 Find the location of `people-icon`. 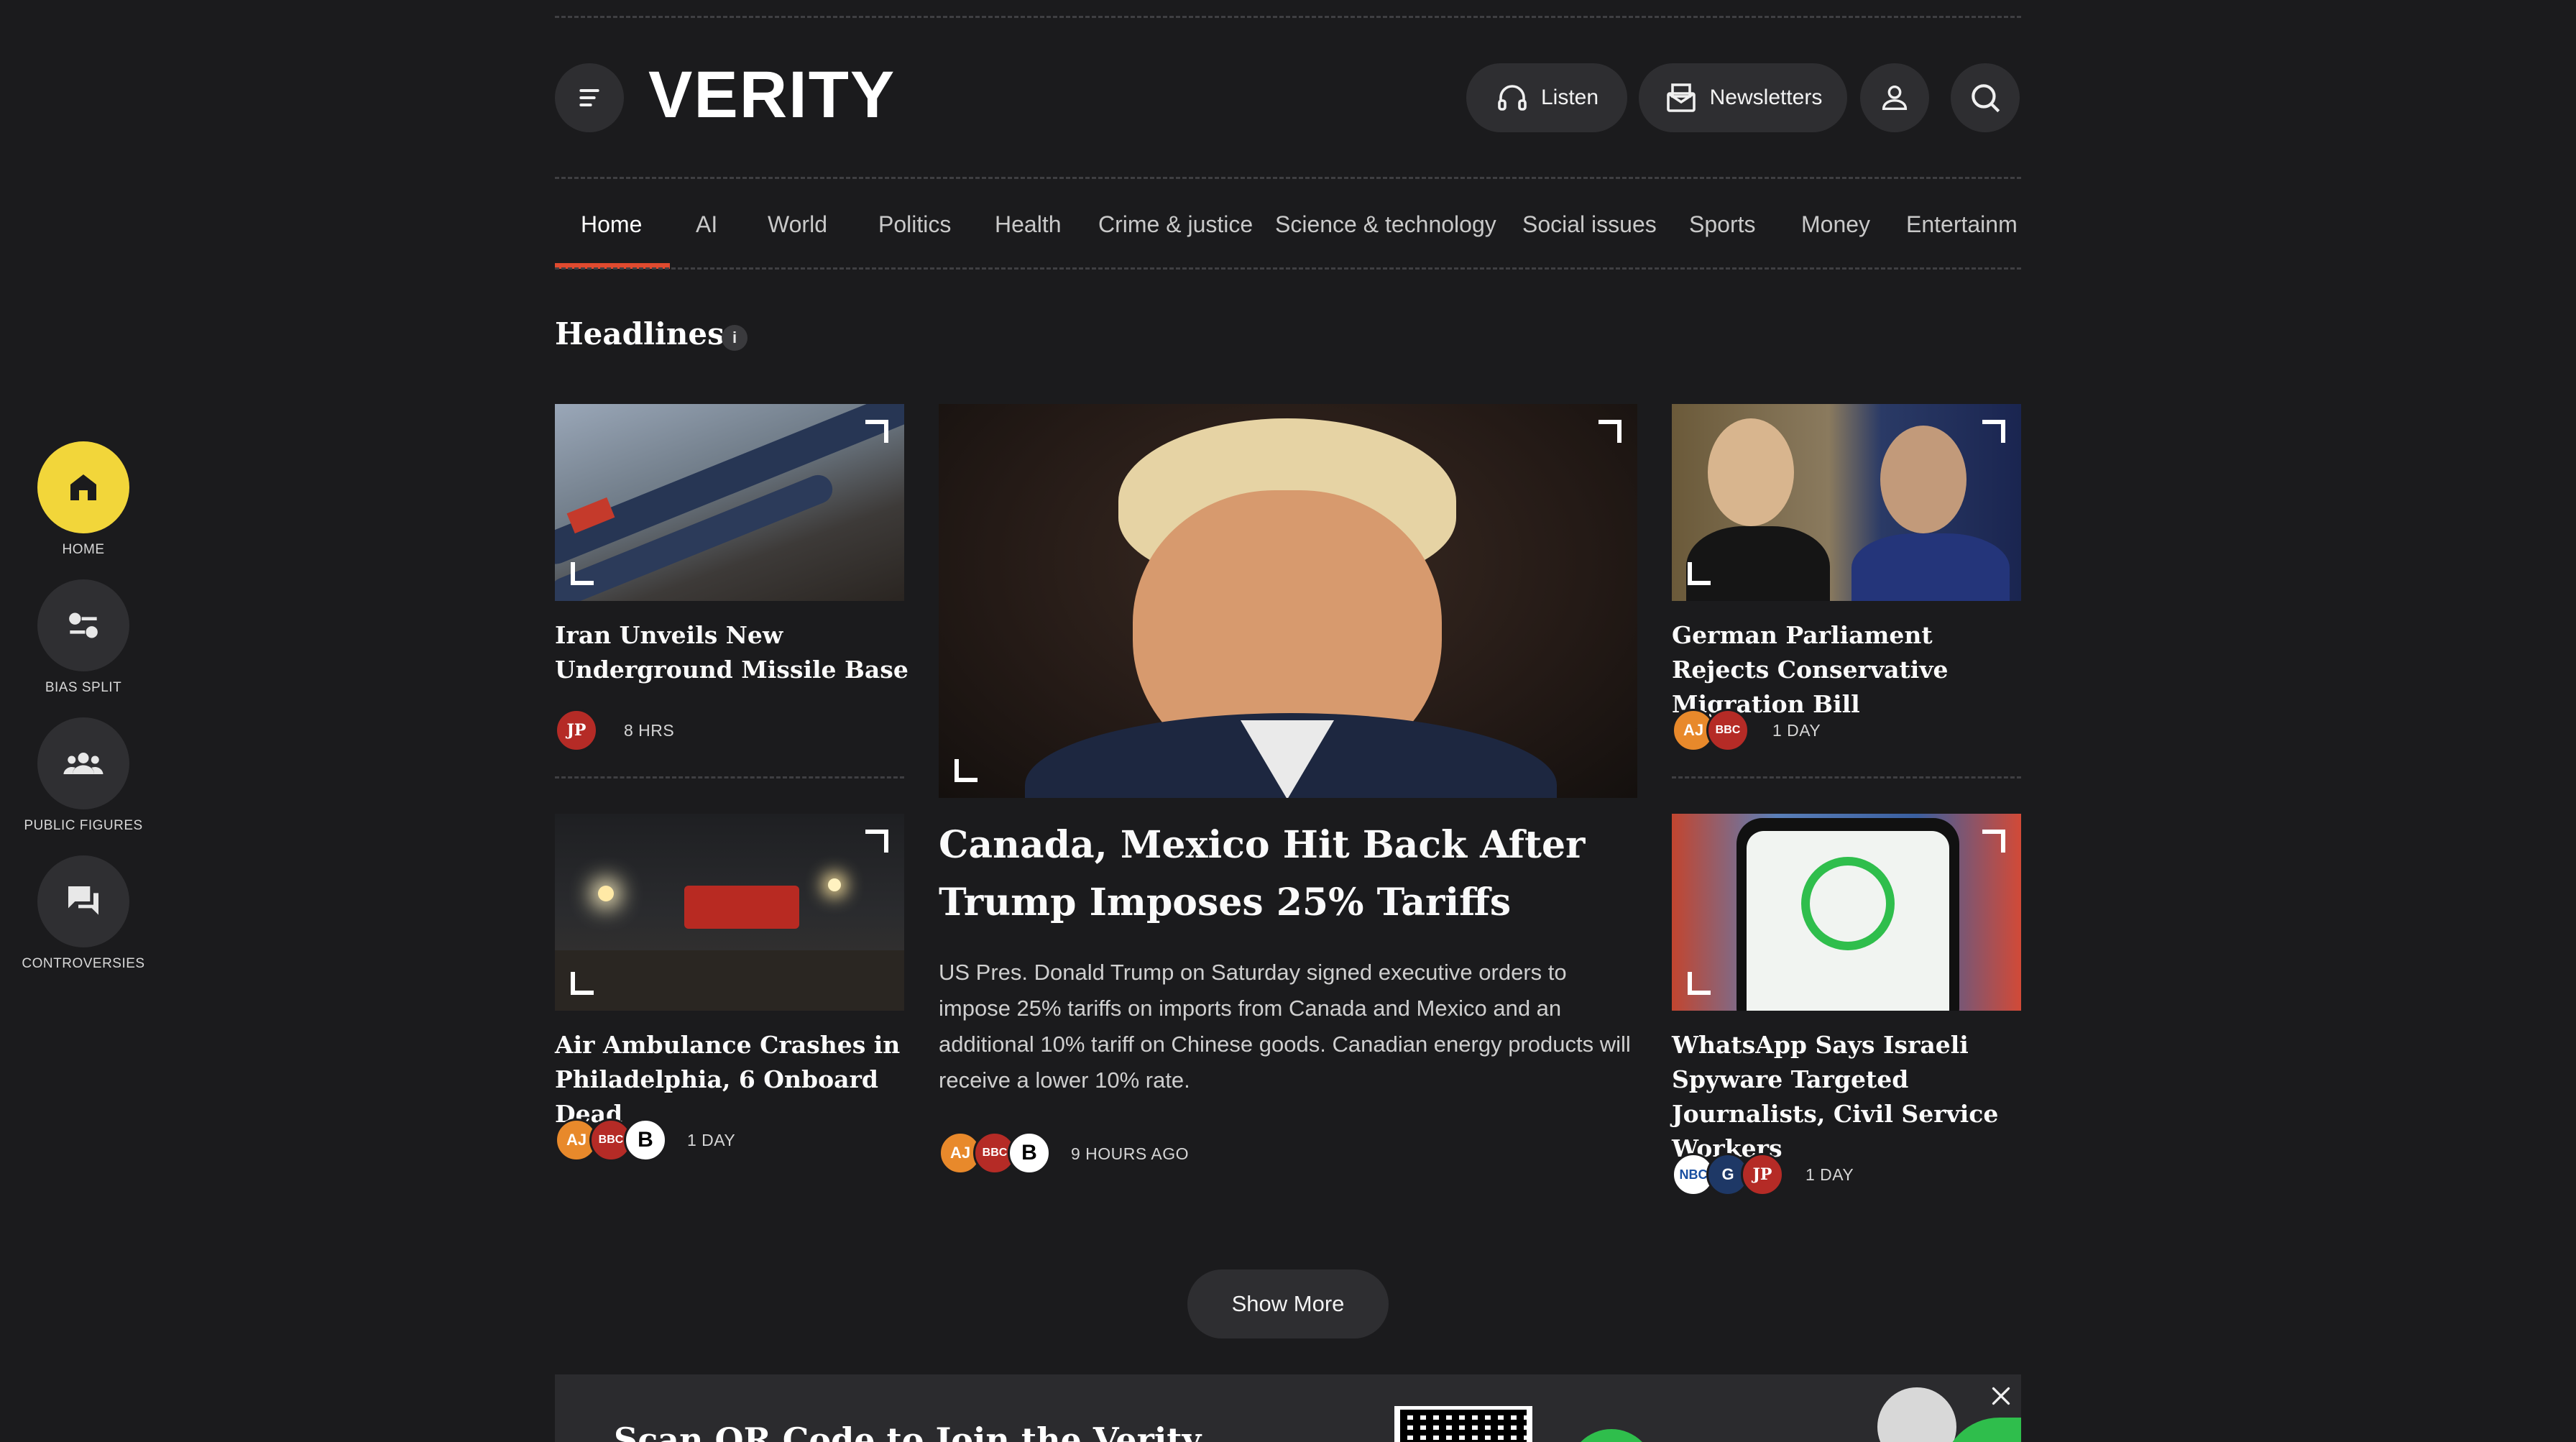

people-icon is located at coordinates (83, 763).